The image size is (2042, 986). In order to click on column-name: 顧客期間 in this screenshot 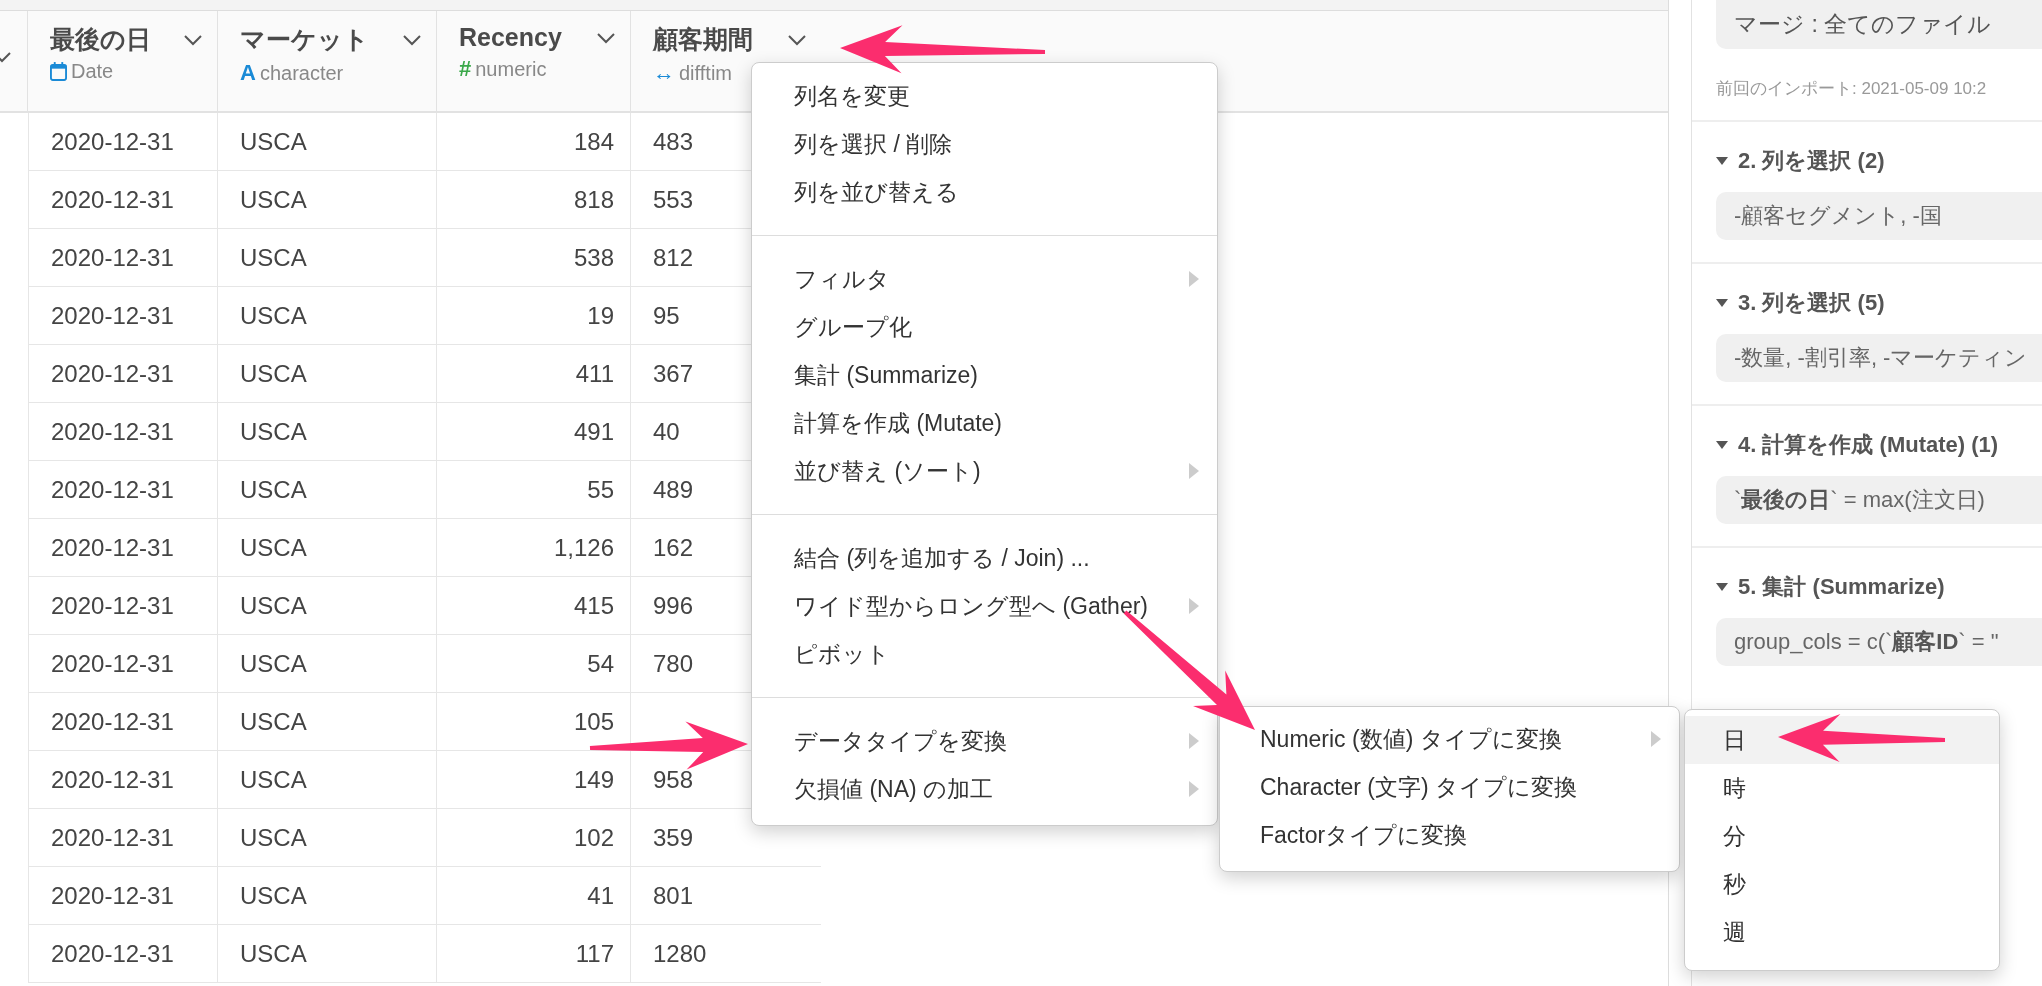, I will do `click(703, 39)`.